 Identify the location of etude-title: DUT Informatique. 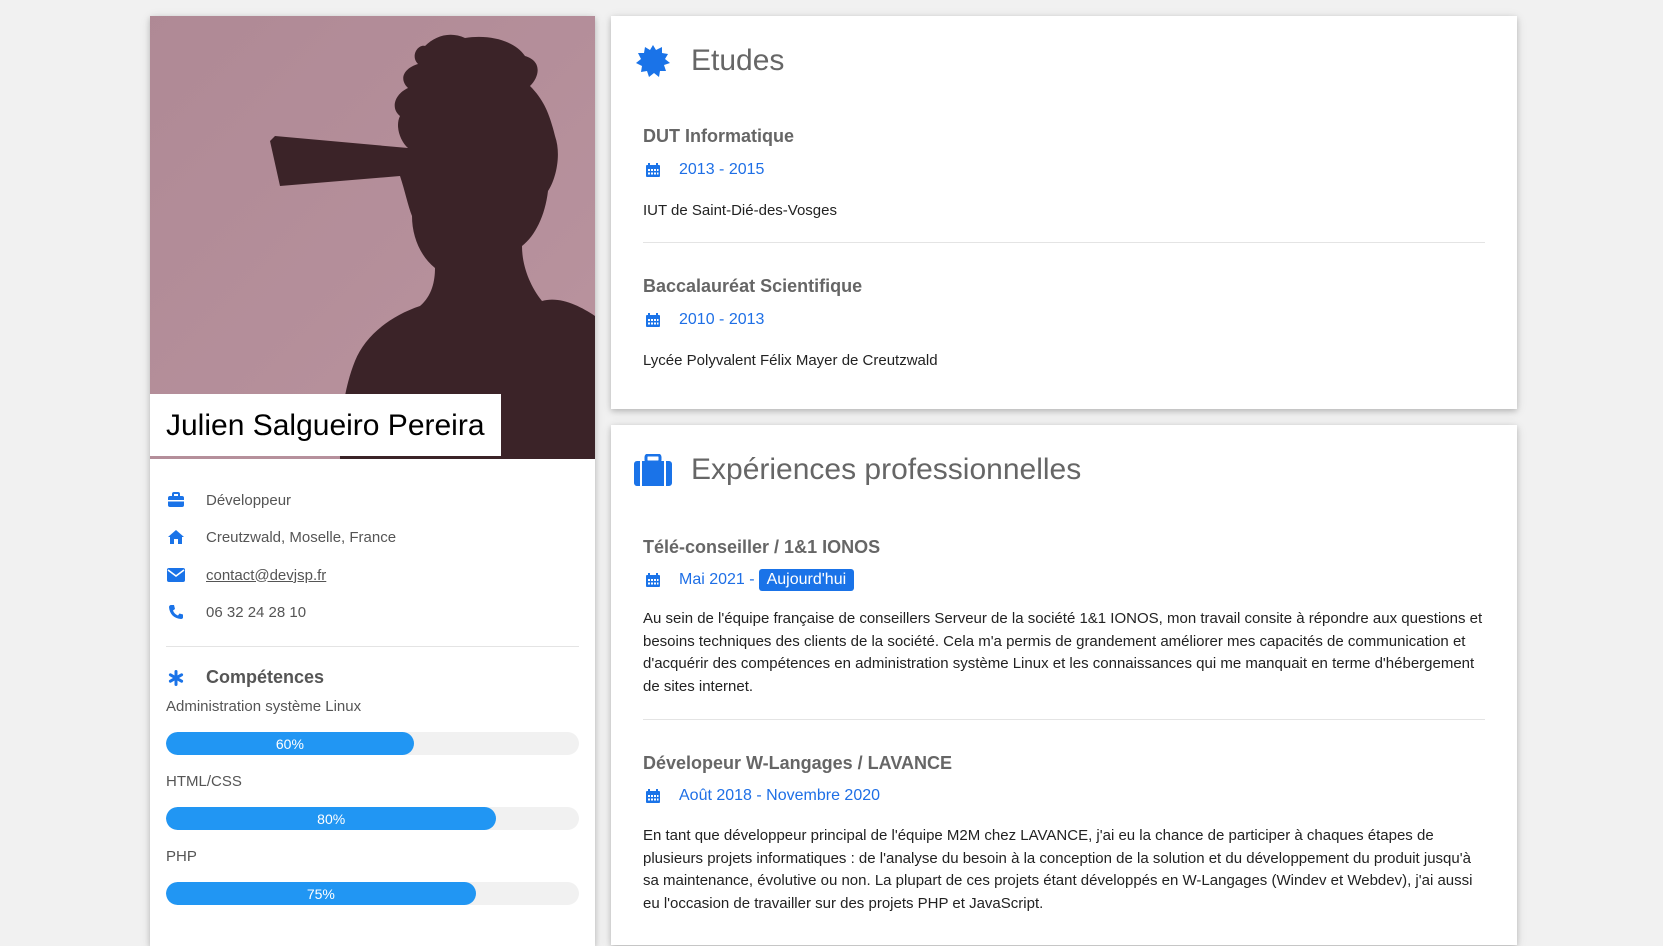
(718, 136).